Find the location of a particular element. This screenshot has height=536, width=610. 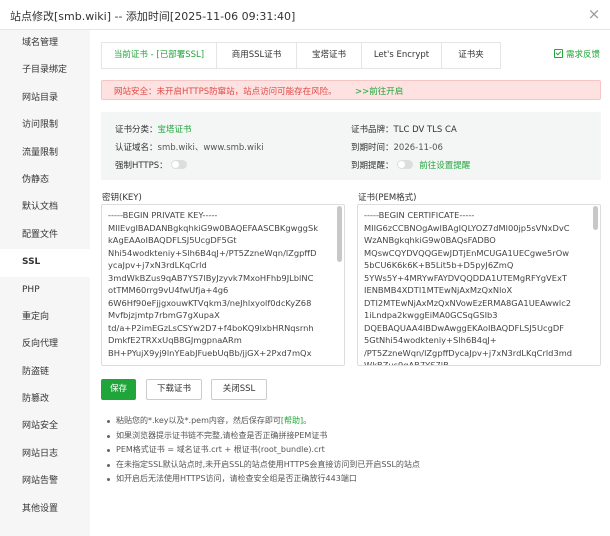

text-line: otTMM60rrg9vU4fwUfja+4g6 is located at coordinates (168, 290).